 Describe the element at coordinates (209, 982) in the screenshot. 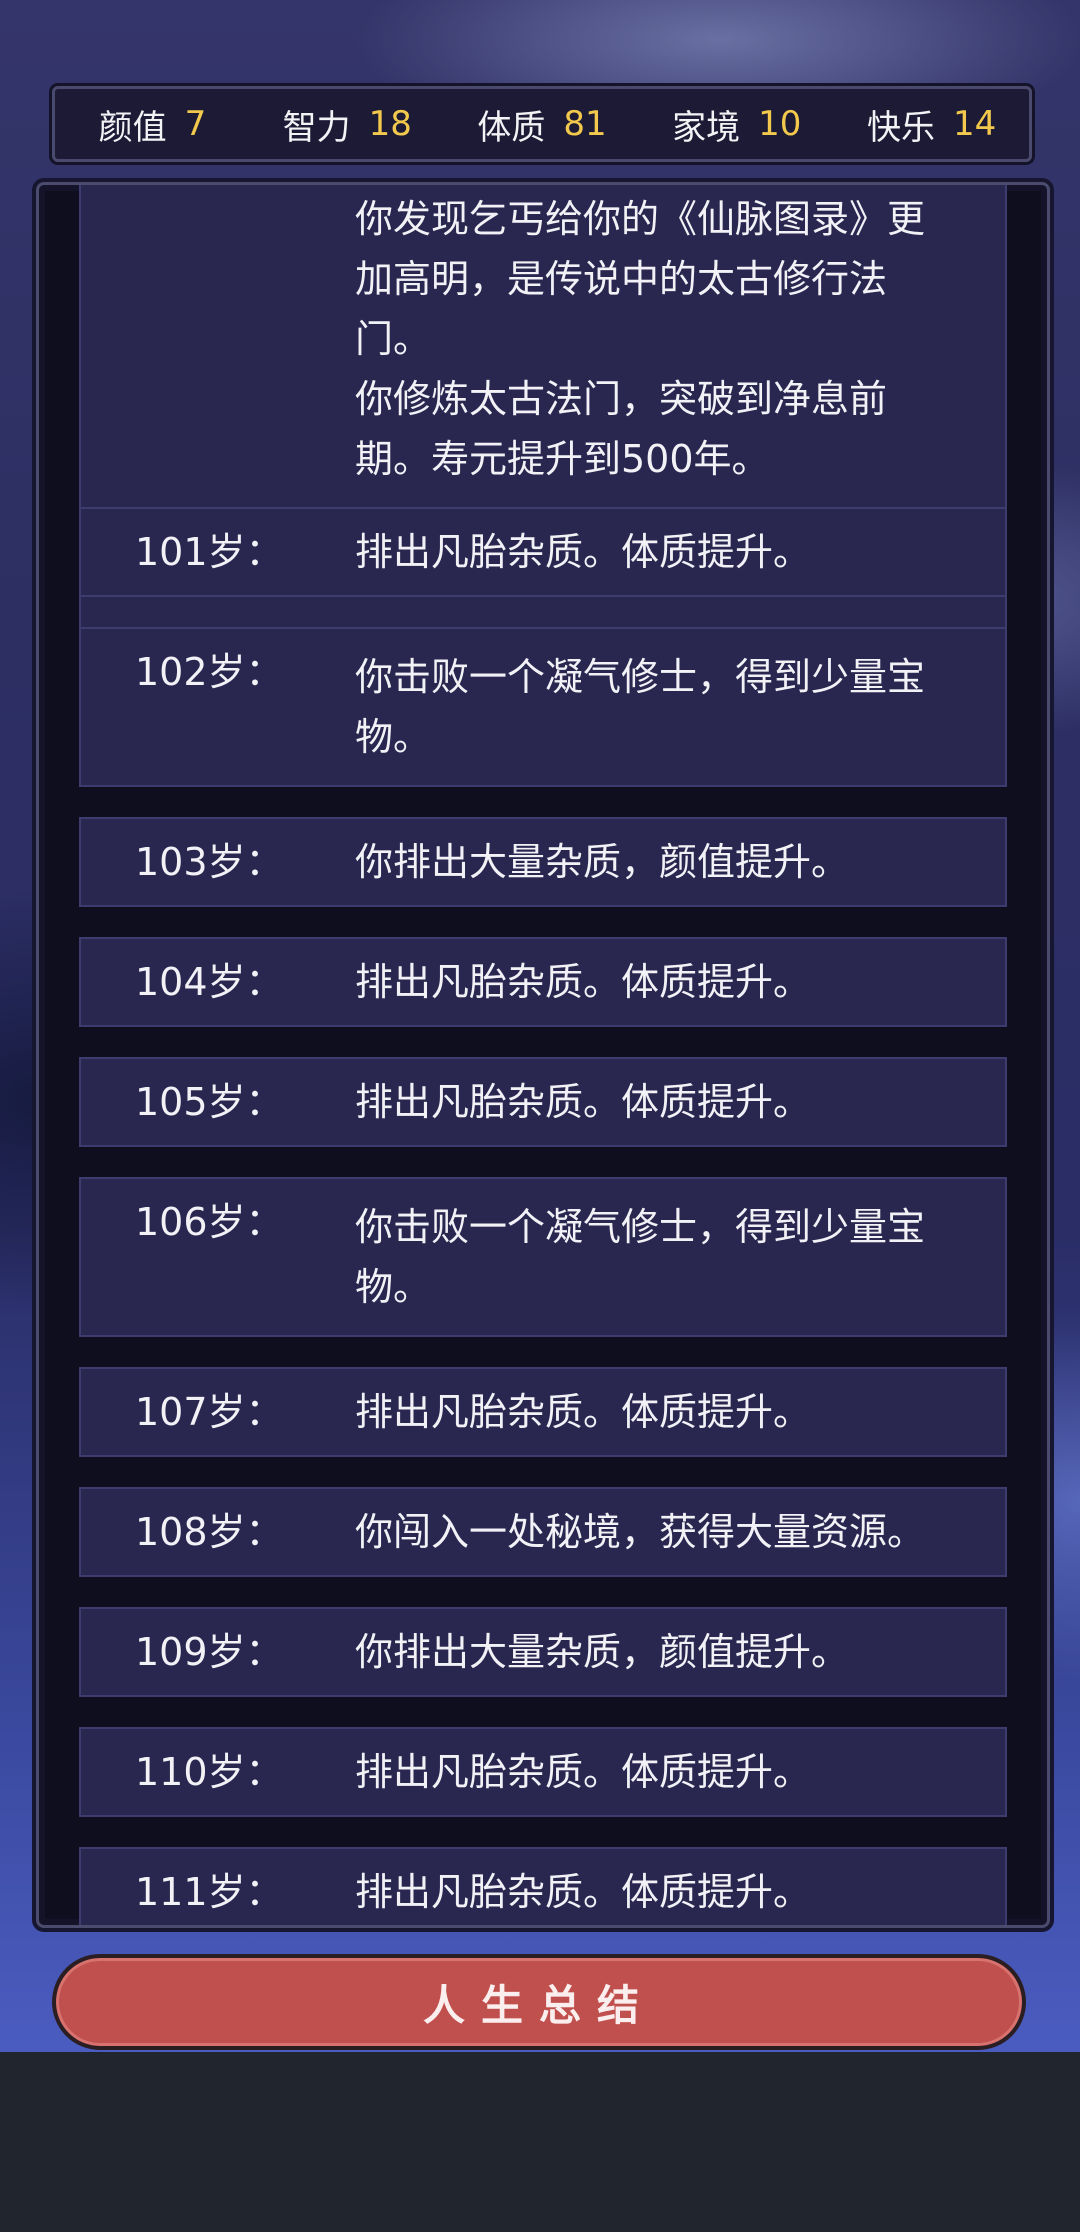

I see `log-entry-age: 104岁：` at that location.